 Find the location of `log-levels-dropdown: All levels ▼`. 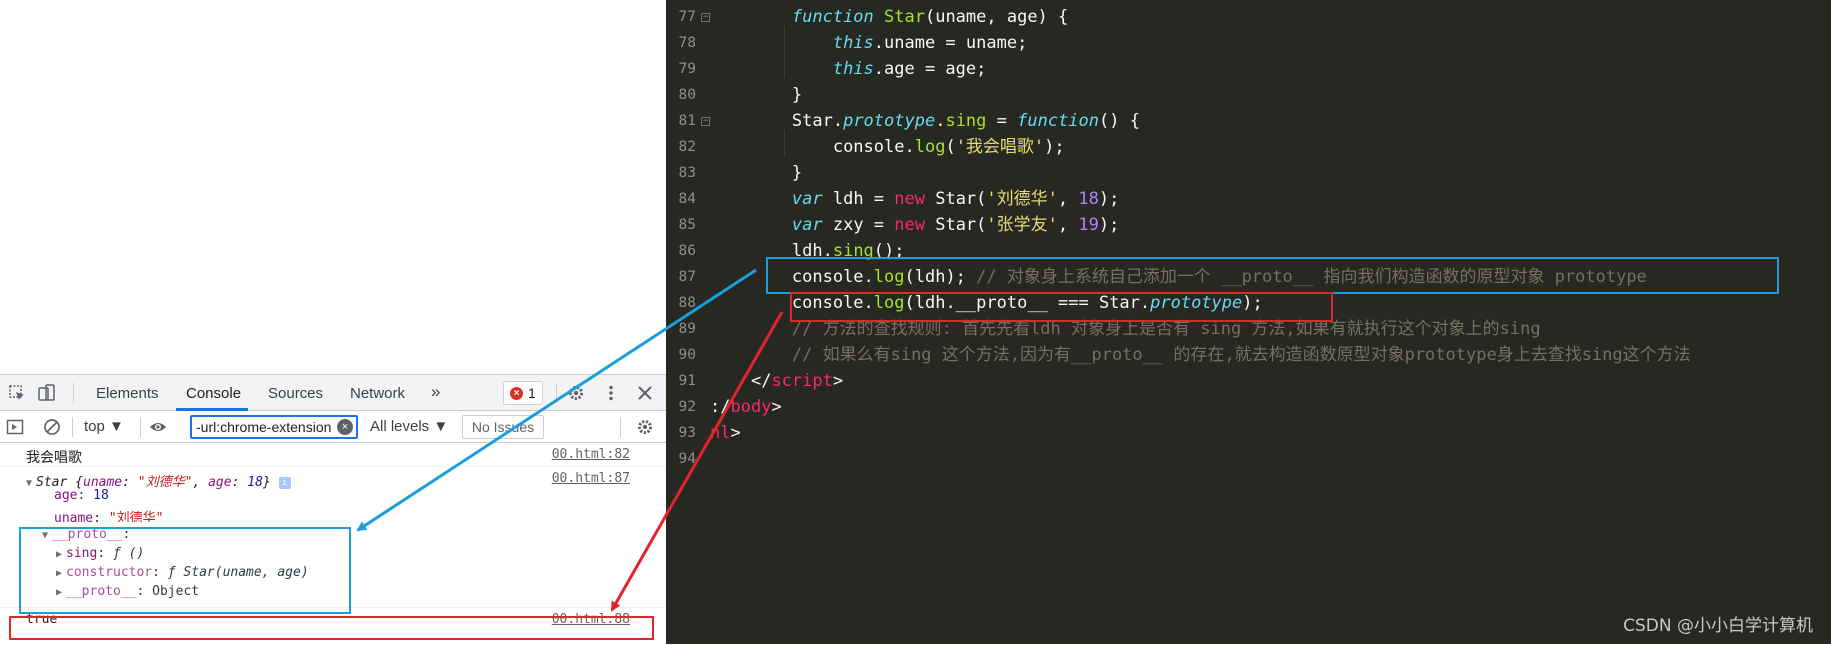

log-levels-dropdown: All levels ▼ is located at coordinates (409, 426).